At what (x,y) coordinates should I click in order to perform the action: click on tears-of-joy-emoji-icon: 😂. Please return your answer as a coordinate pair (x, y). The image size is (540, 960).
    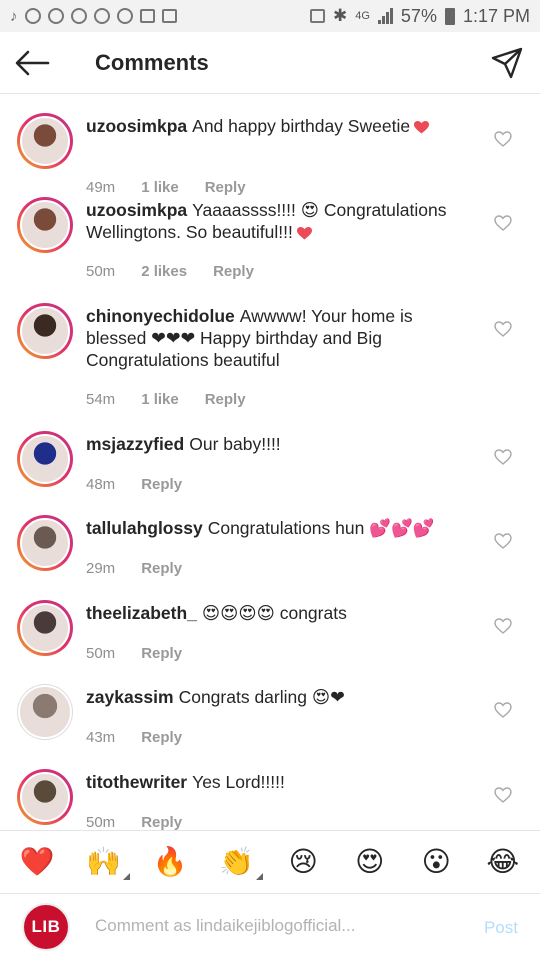
    Looking at the image, I should click on (503, 862).